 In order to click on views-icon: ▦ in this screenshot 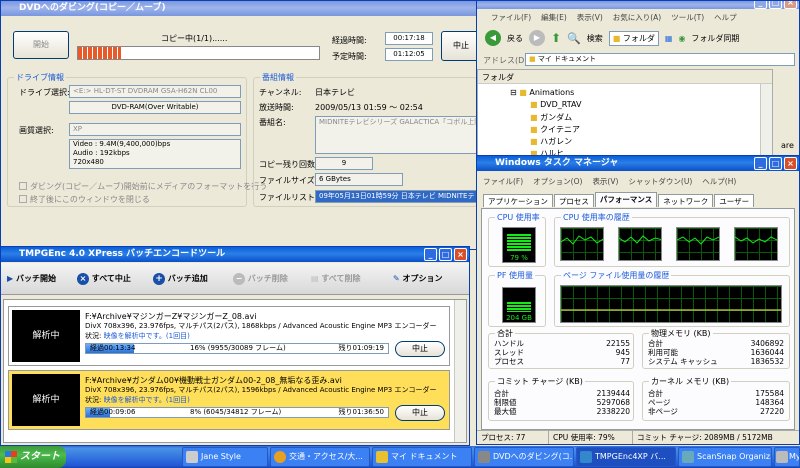, I will do `click(669, 38)`.